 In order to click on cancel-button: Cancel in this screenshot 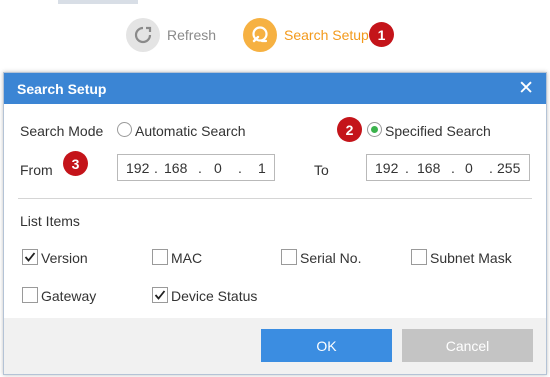, I will do `click(467, 345)`.